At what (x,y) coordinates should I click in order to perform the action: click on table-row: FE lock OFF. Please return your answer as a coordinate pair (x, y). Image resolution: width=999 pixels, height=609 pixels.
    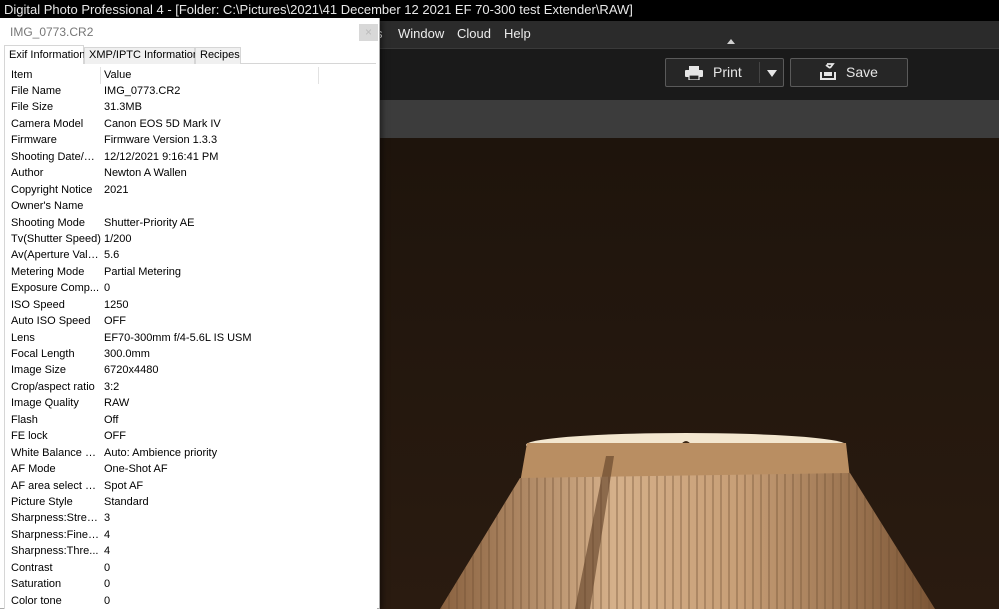
    Looking at the image, I should click on (191, 436).